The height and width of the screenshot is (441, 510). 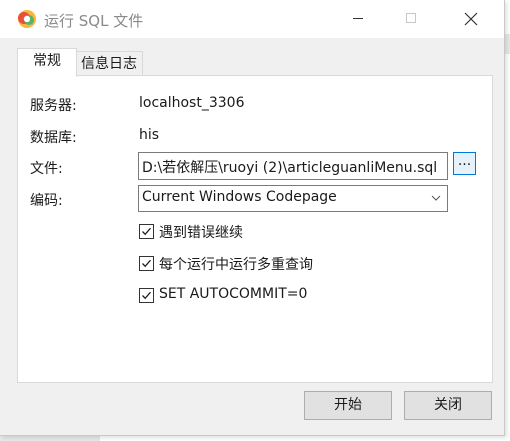 I want to click on window-title: 运行 SQL 文件, so click(x=94, y=21).